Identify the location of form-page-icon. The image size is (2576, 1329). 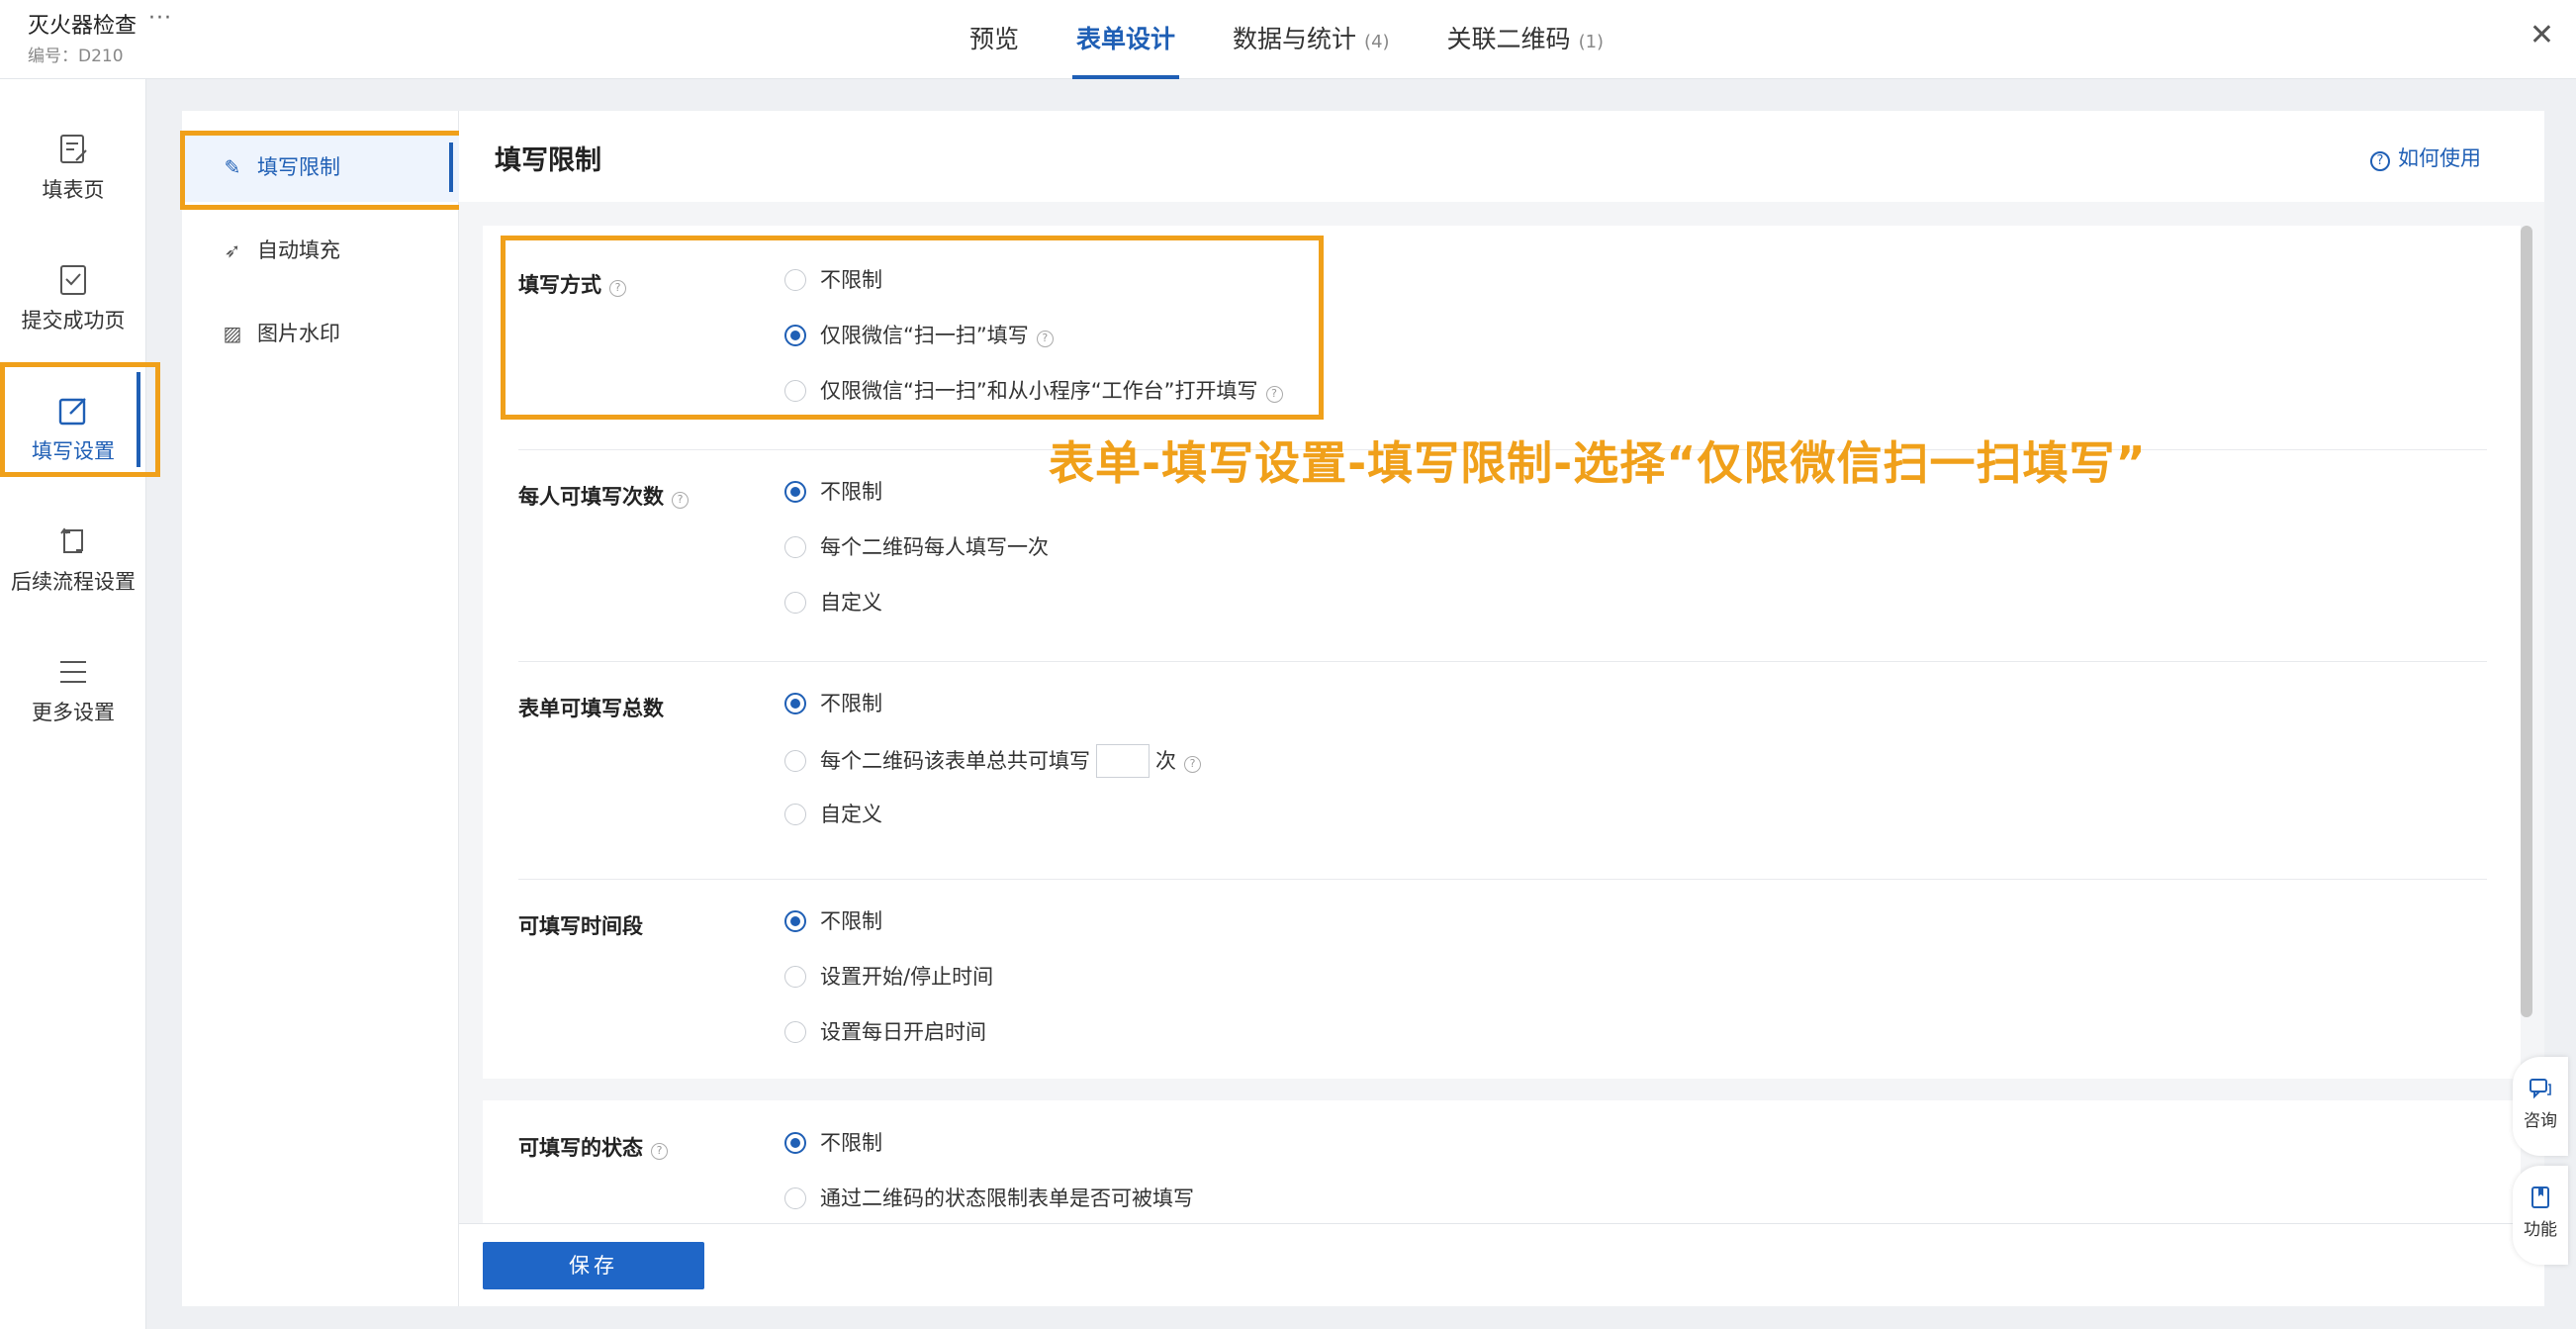
(73, 149).